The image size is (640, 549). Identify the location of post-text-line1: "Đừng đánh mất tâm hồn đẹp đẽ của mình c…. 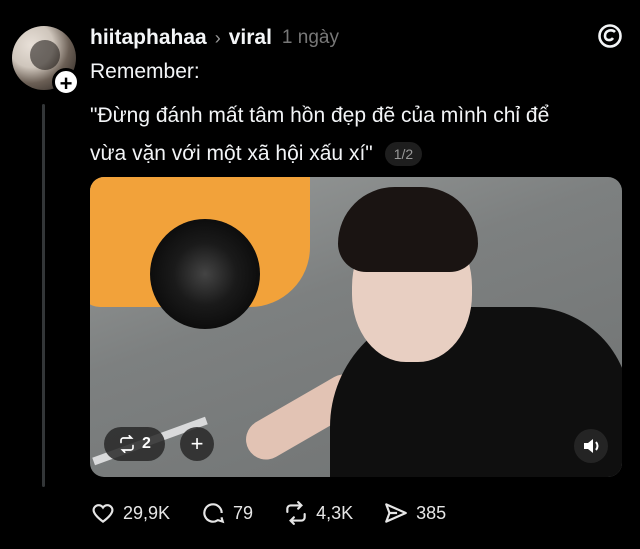
(320, 115).